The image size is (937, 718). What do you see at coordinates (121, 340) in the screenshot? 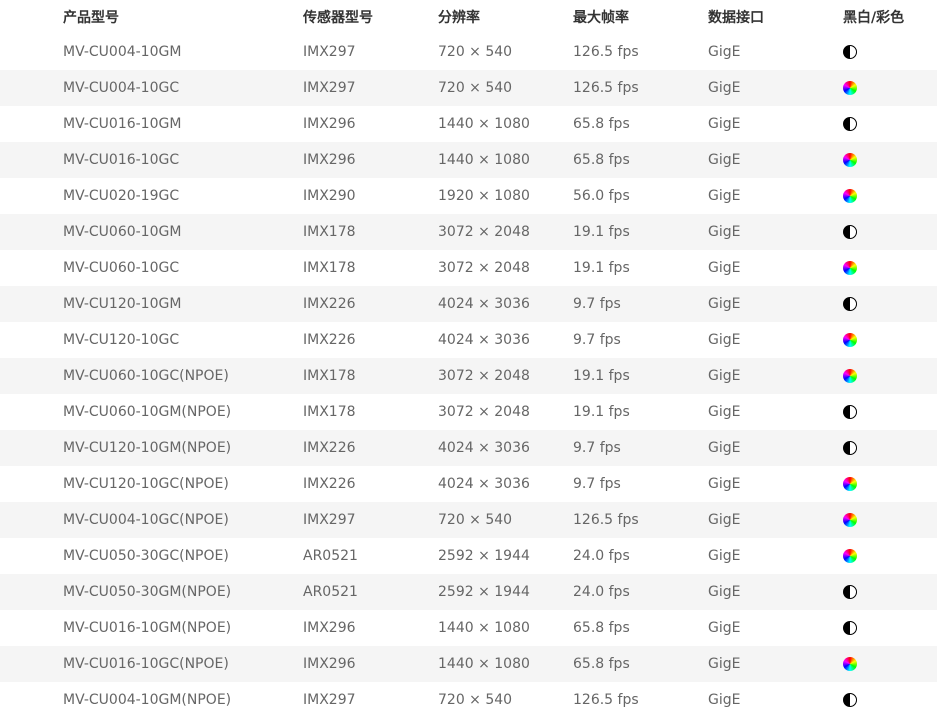
I see `model-cell: MV-CU120-10GC` at bounding box center [121, 340].